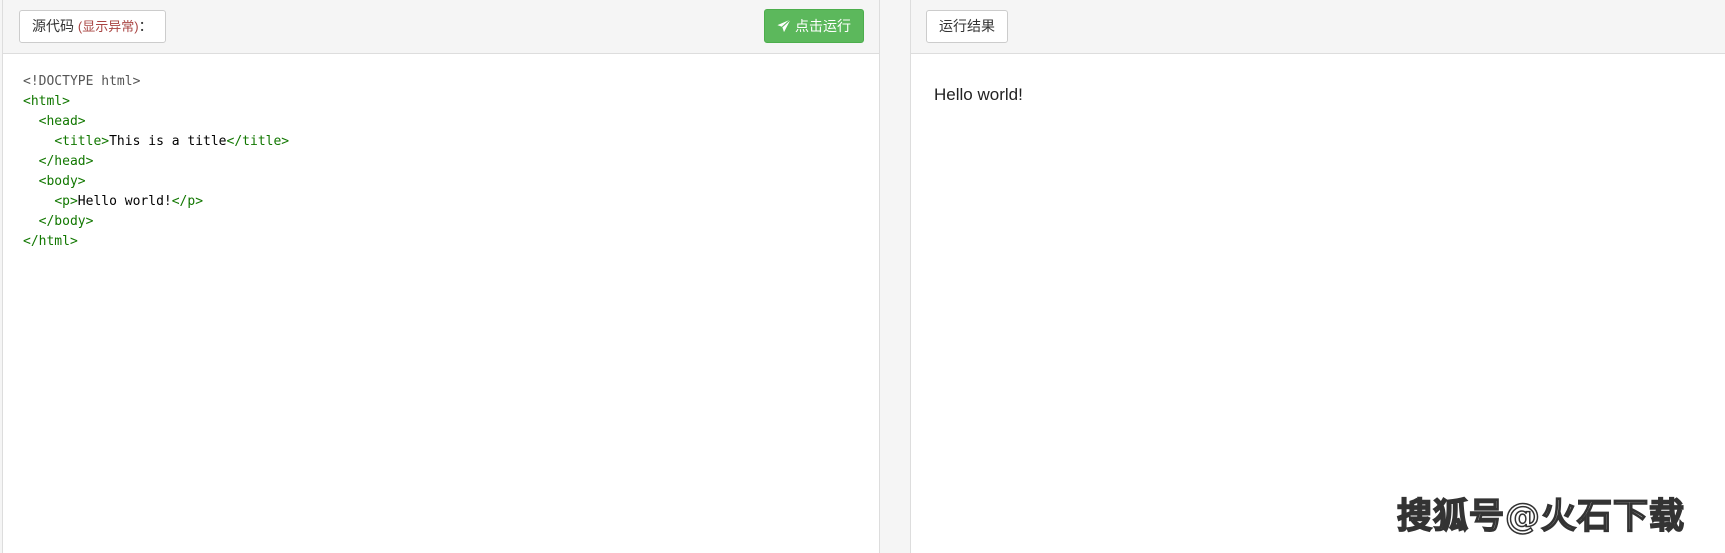 Image resolution: width=1725 pixels, height=553 pixels. What do you see at coordinates (53, 26) in the screenshot?
I see `source-code-label: 源代码` at bounding box center [53, 26].